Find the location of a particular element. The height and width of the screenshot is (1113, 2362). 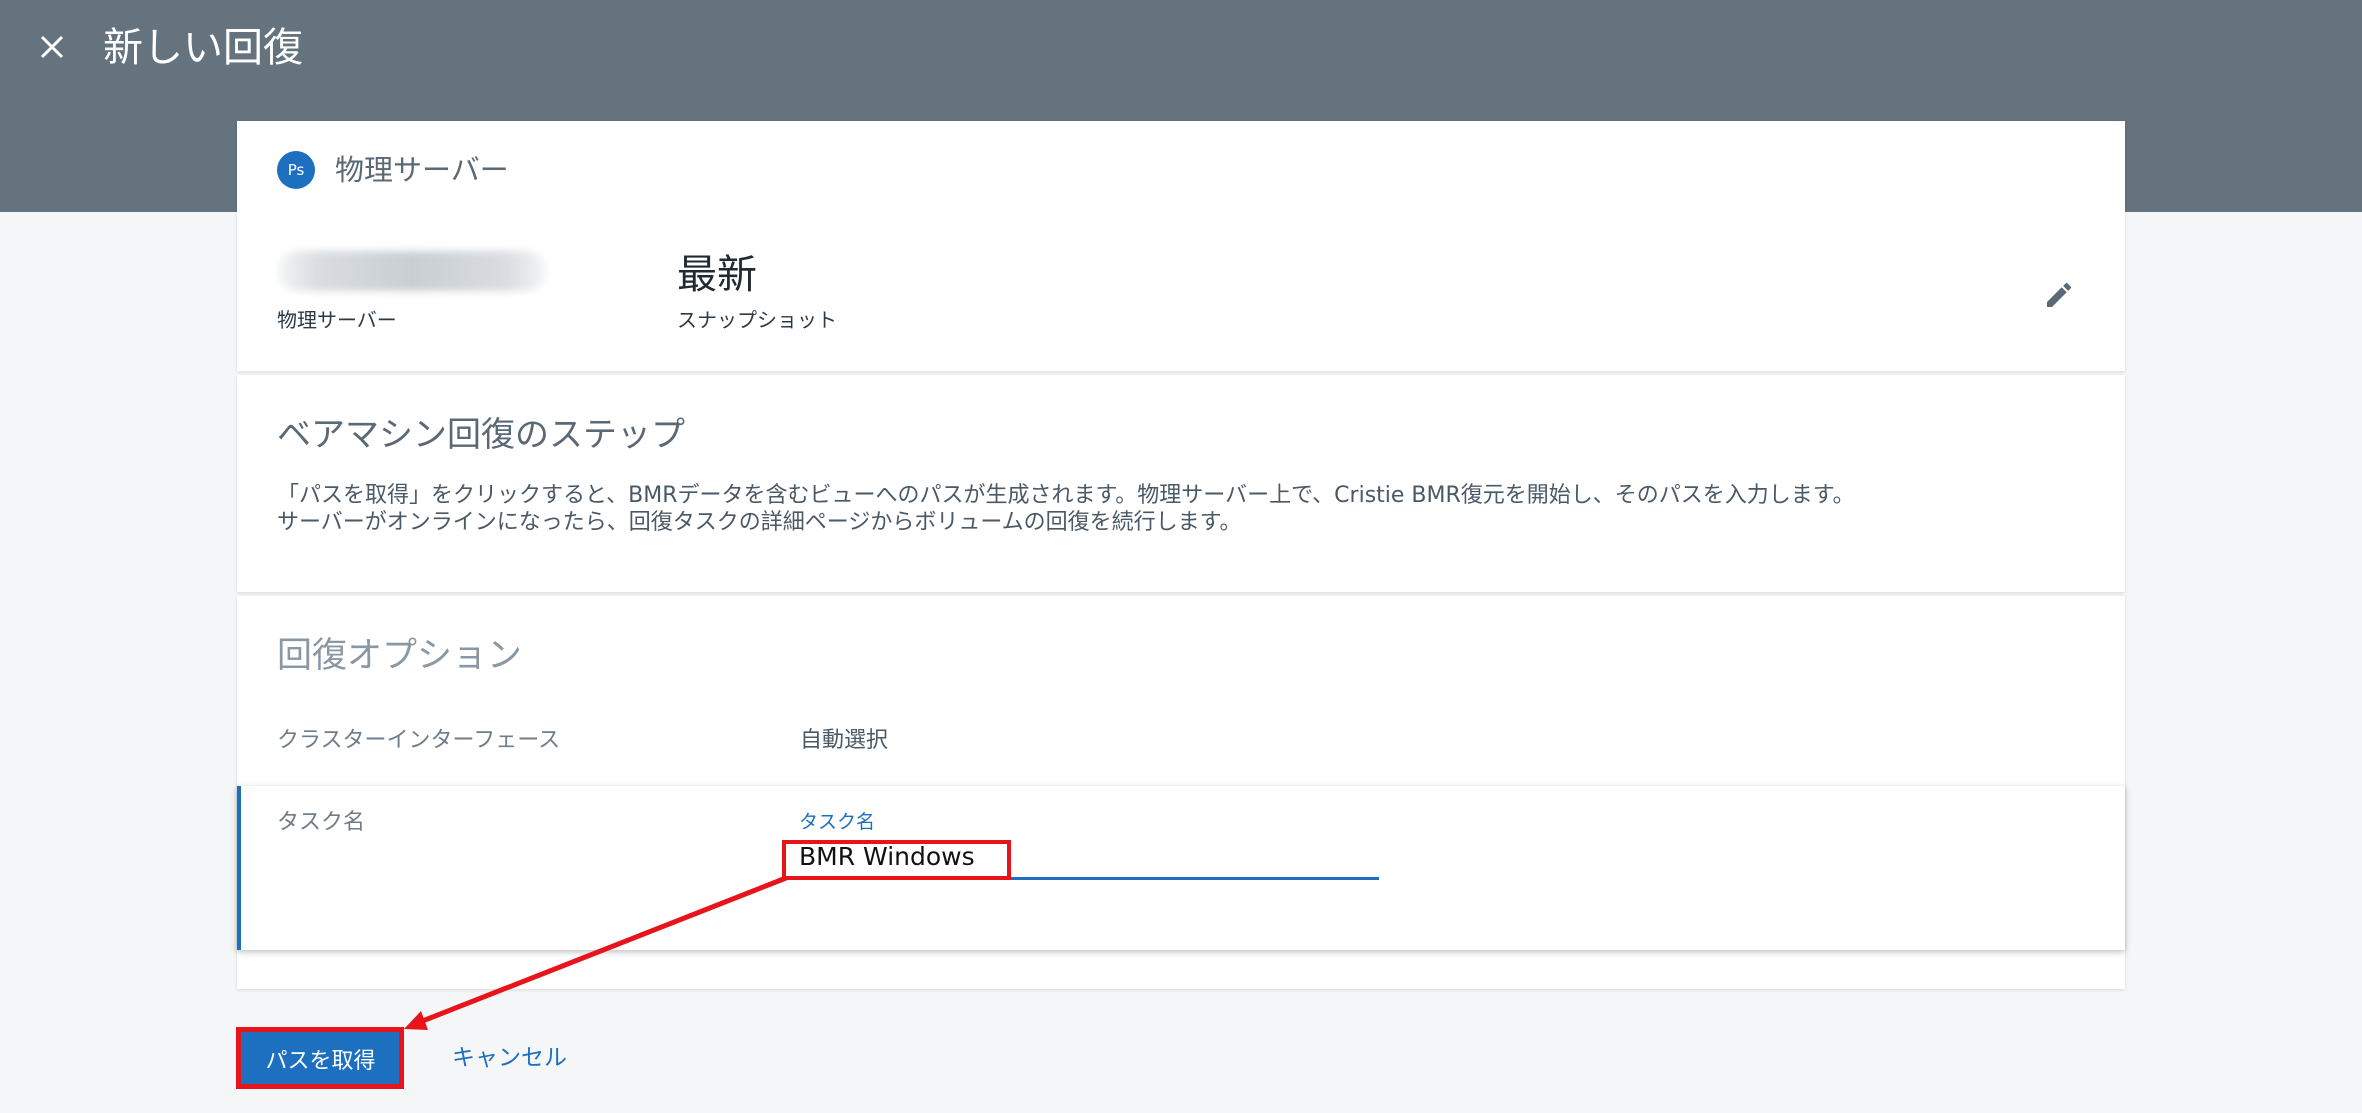

close-button is located at coordinates (52, 47).